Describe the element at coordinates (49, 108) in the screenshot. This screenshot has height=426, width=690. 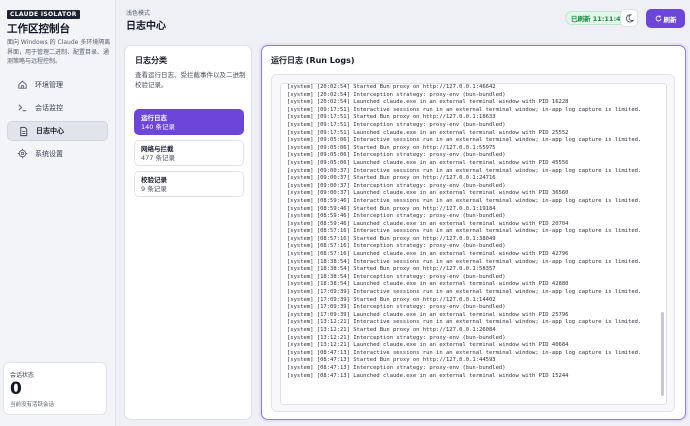
I see `sidebar-item-label: 会话监控` at that location.